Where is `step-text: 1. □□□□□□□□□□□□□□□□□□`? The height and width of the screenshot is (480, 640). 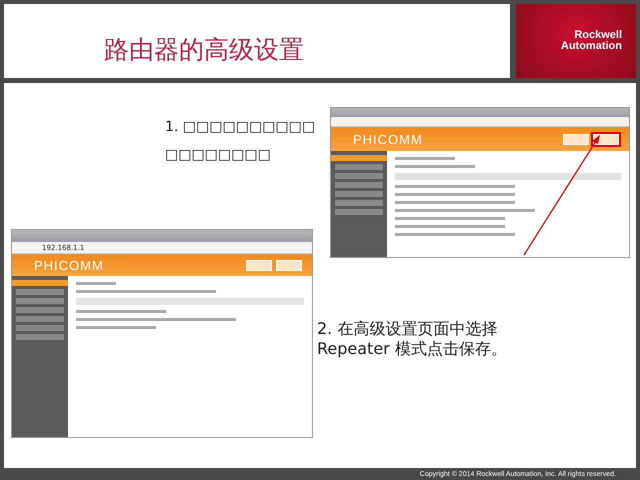
step-text: 1. □□□□□□□□□□□□□□□□□□ is located at coordinates (240, 141).